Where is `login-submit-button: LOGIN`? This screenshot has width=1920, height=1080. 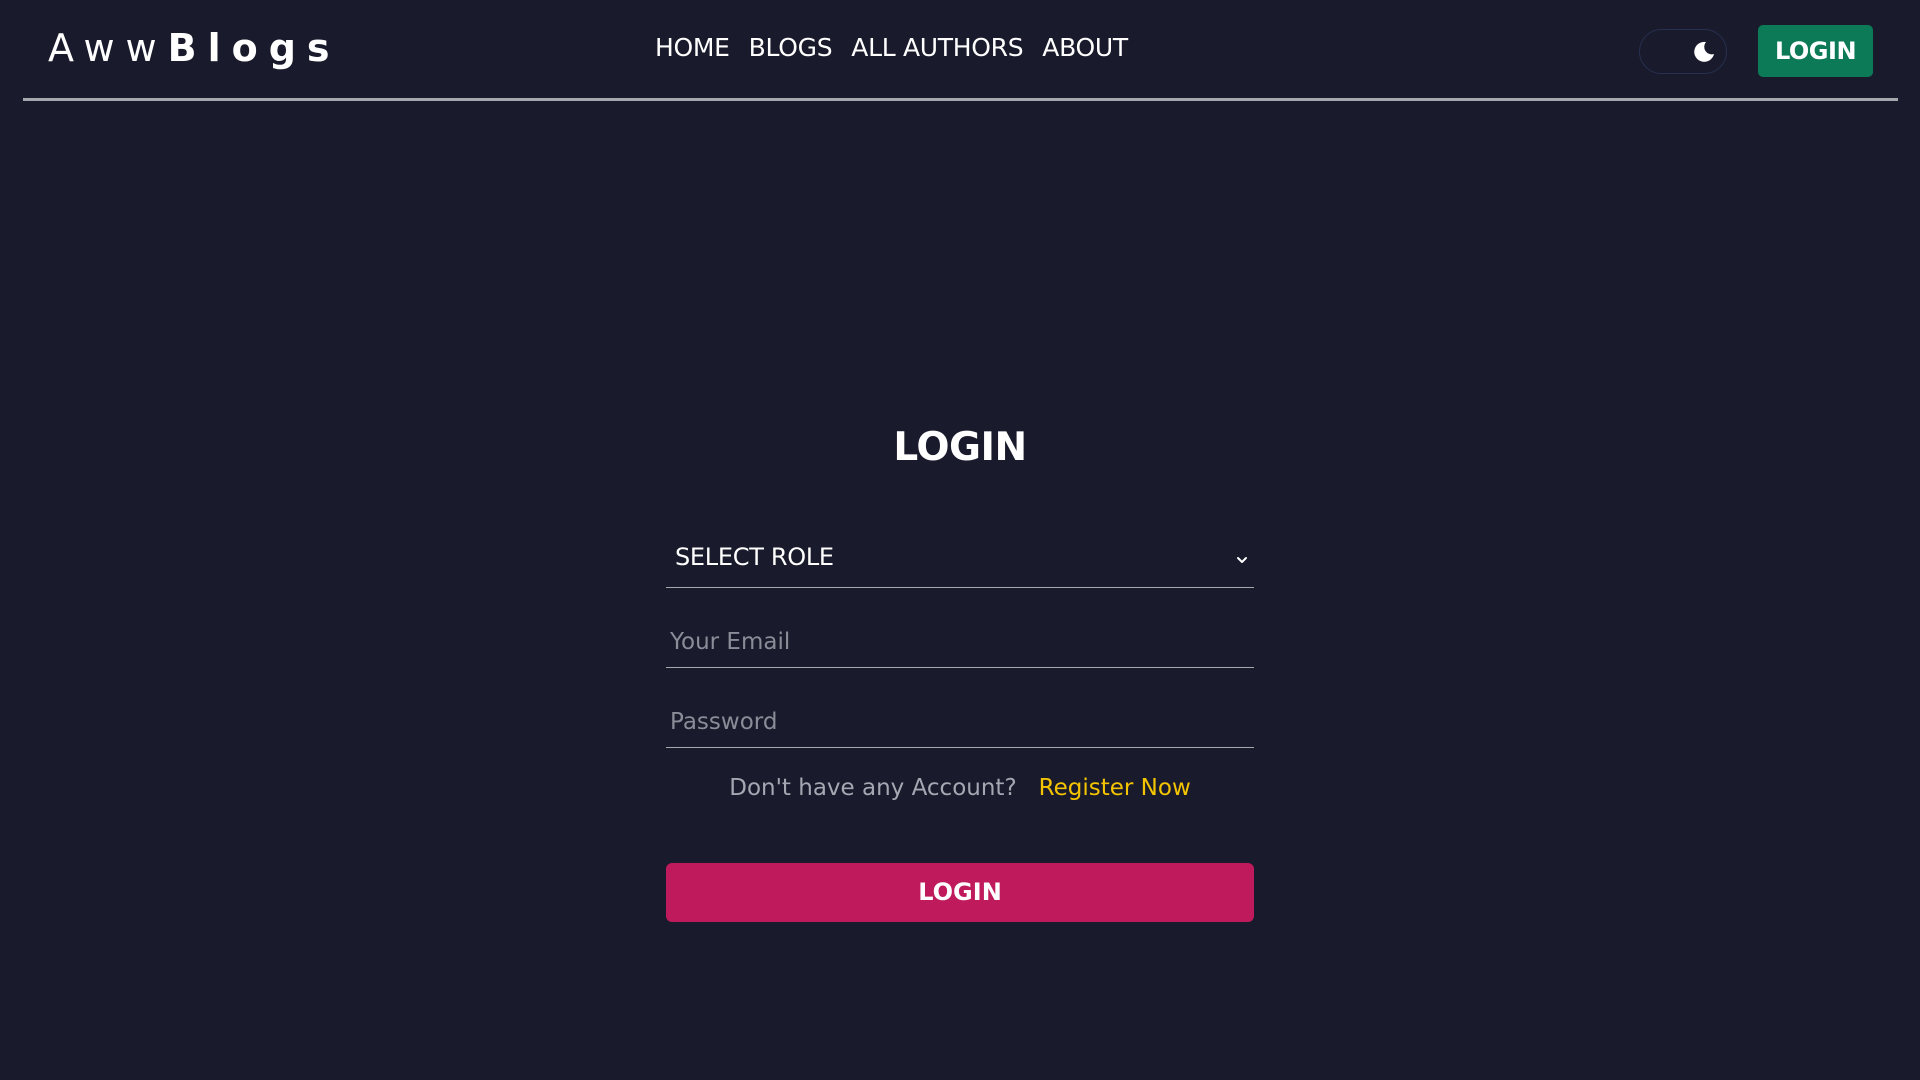
login-submit-button: LOGIN is located at coordinates (960, 892).